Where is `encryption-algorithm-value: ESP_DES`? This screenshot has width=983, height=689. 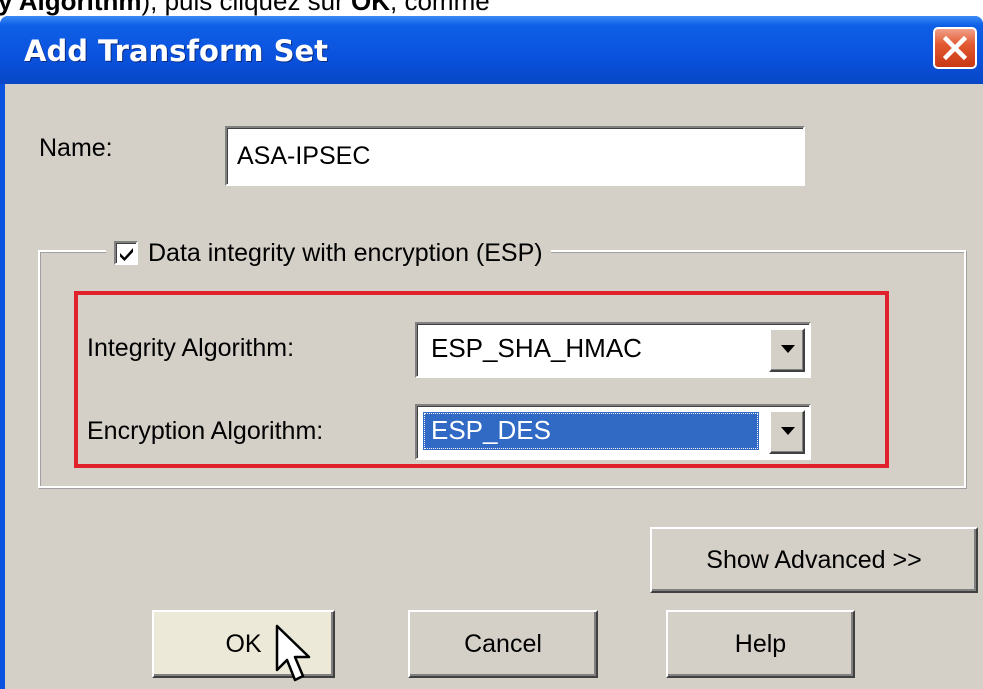 encryption-algorithm-value: ESP_DES is located at coordinates (591, 431).